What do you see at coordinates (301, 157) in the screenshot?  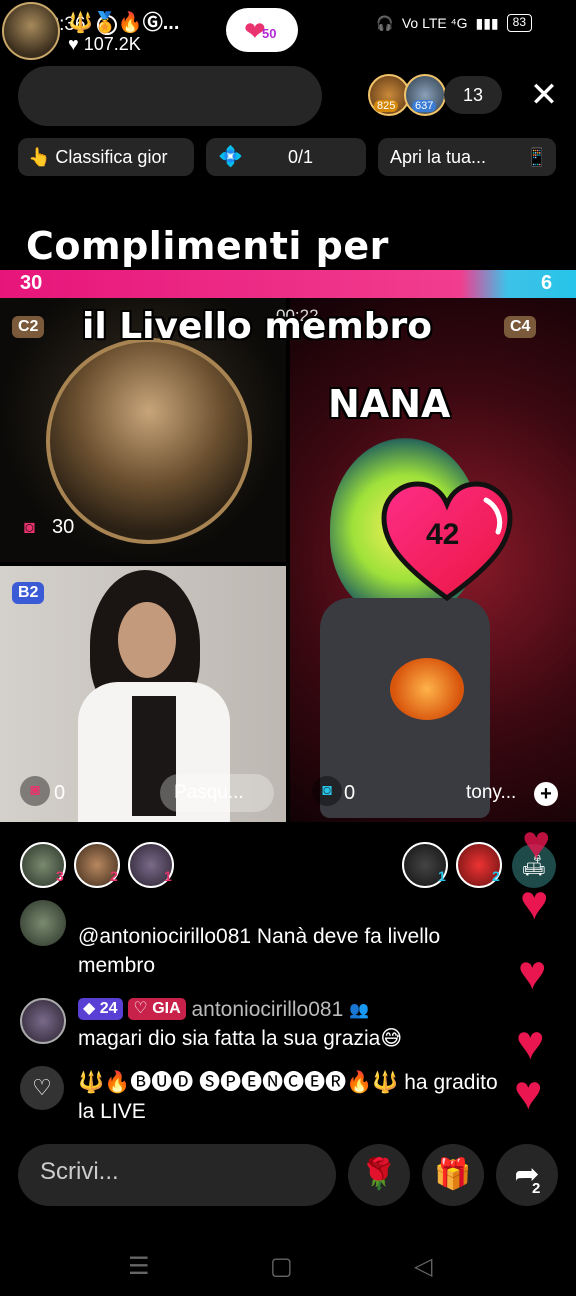 I see `task-progress: 0/1` at bounding box center [301, 157].